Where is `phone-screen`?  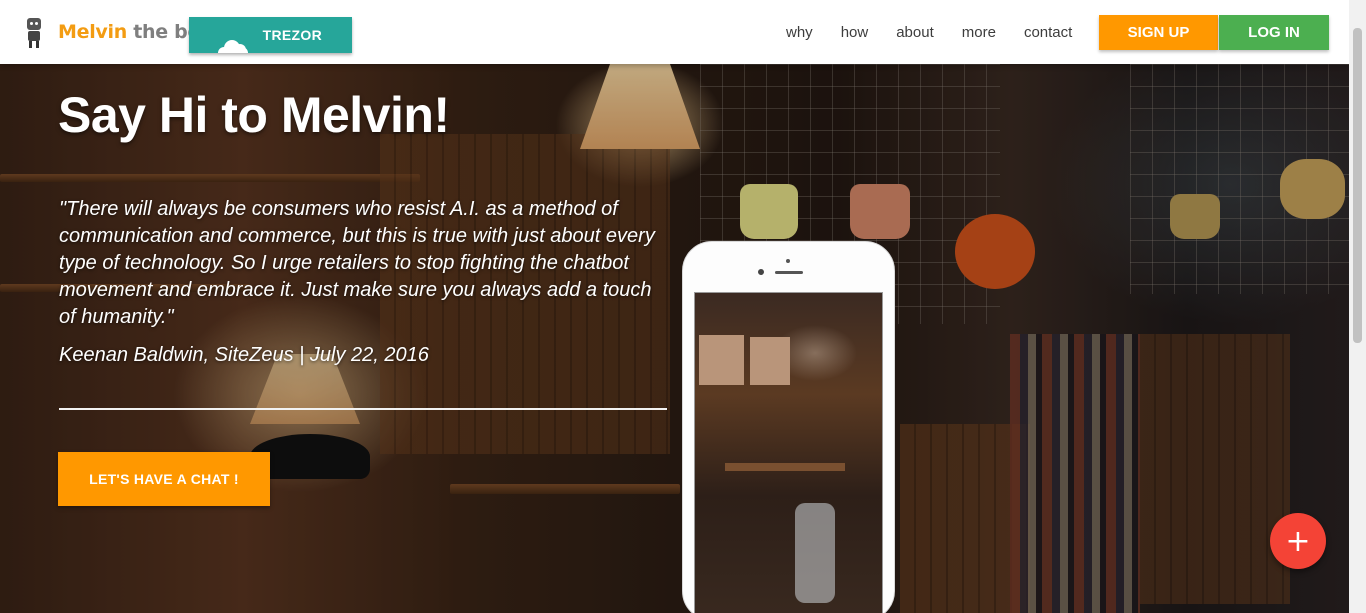 phone-screen is located at coordinates (788, 452).